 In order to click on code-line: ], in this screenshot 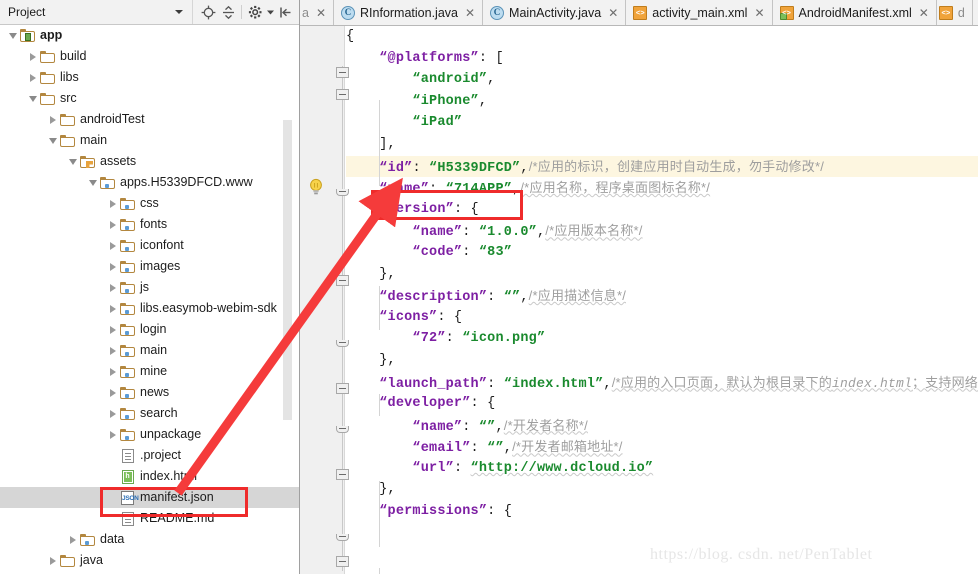, I will do `click(662, 145)`.